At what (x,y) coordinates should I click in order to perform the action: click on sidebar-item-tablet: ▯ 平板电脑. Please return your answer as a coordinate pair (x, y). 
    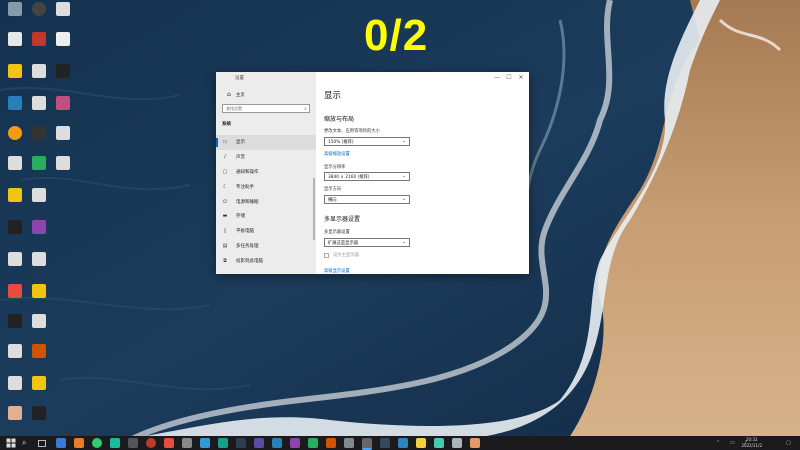
    Looking at the image, I should click on (266, 231).